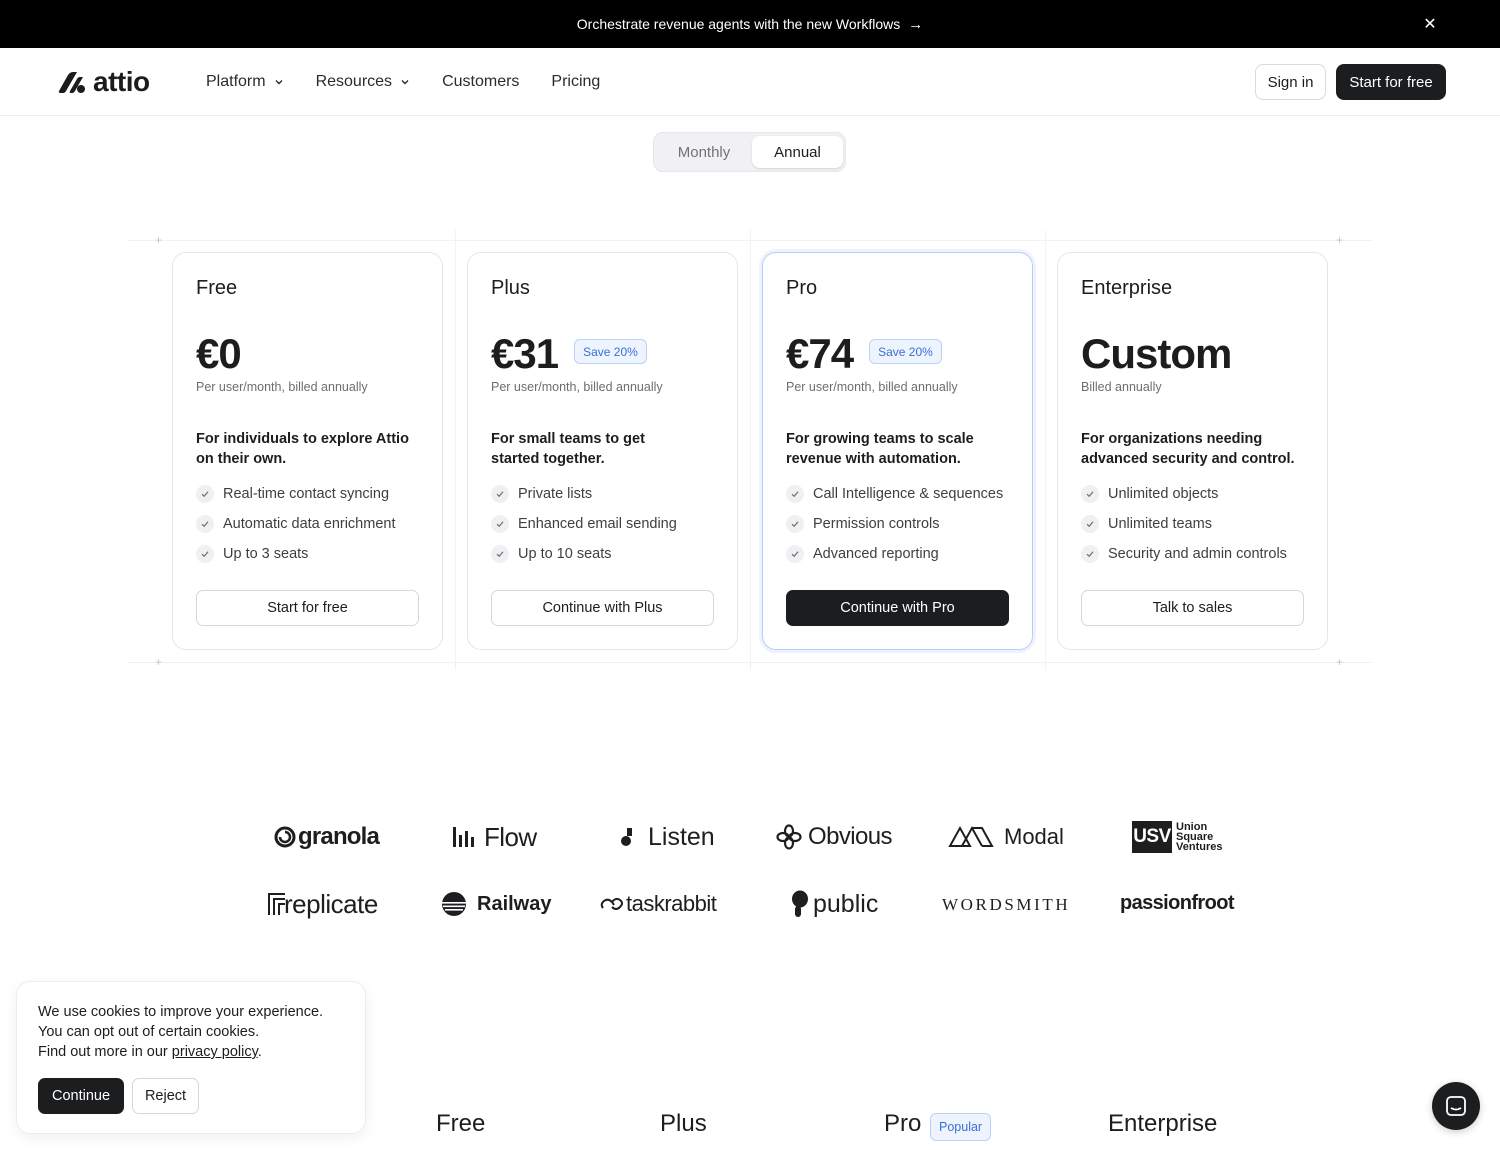 This screenshot has height=1150, width=1500. Describe the element at coordinates (1290, 82) in the screenshot. I see `sign-in-button: Sign in` at that location.